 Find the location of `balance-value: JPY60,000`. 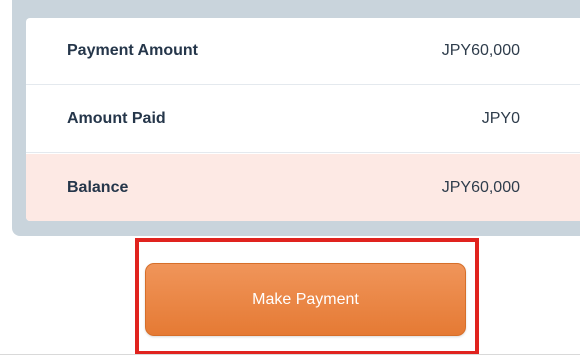

balance-value: JPY60,000 is located at coordinates (480, 187).